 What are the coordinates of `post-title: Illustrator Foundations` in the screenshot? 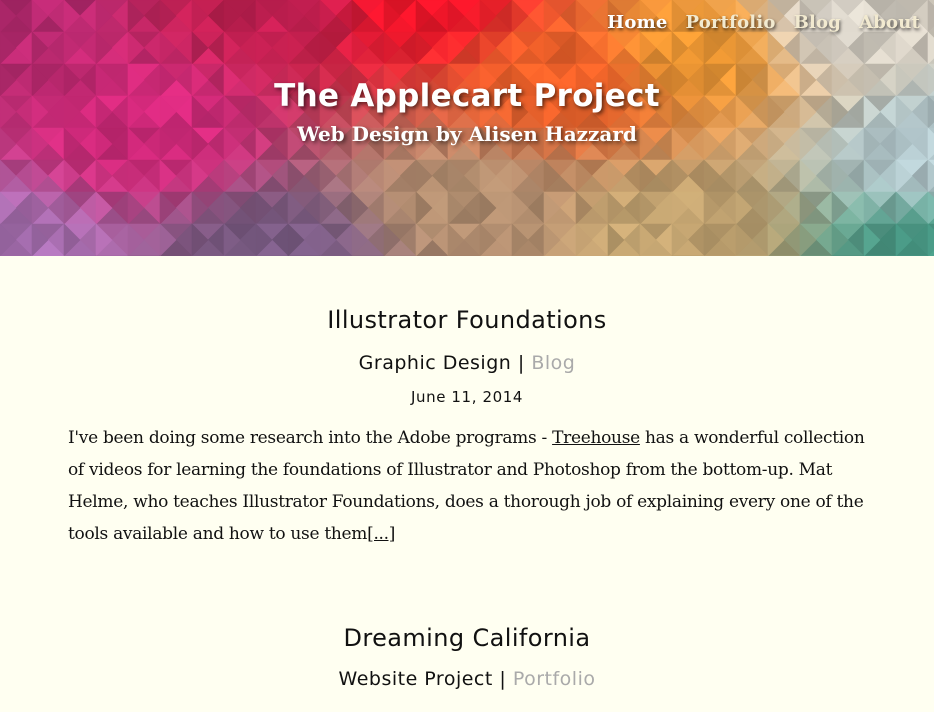 It's located at (467, 320).